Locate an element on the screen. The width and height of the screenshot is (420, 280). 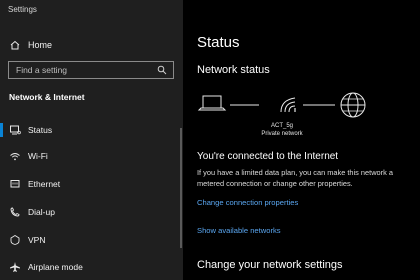
sidebar-item-label: Status is located at coordinates (40, 130).